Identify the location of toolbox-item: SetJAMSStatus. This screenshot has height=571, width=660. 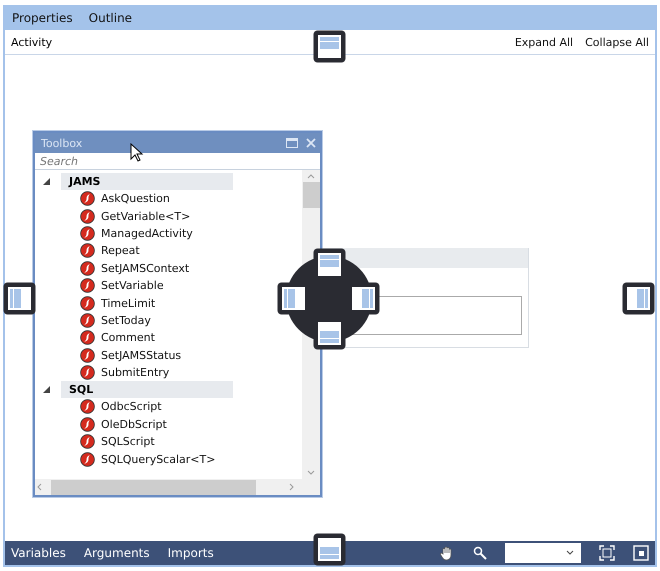
(141, 355).